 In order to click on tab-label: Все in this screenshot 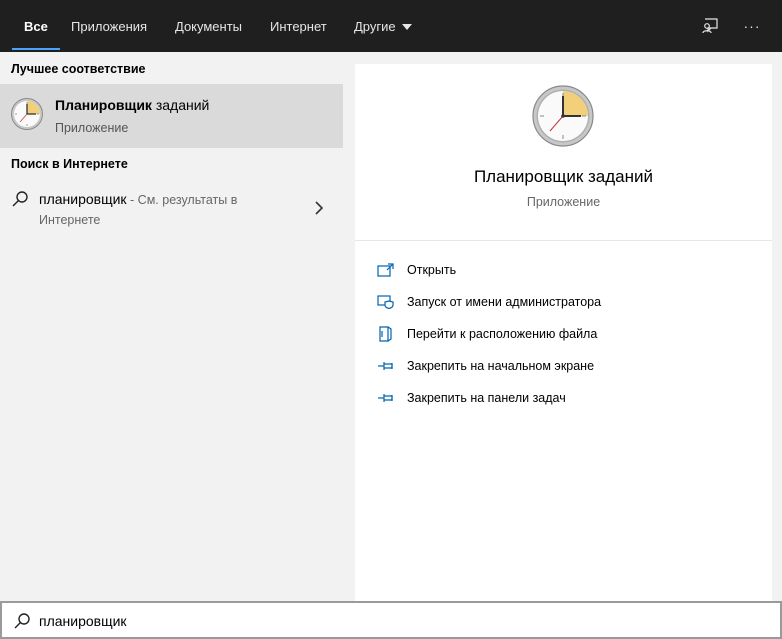, I will do `click(36, 26)`.